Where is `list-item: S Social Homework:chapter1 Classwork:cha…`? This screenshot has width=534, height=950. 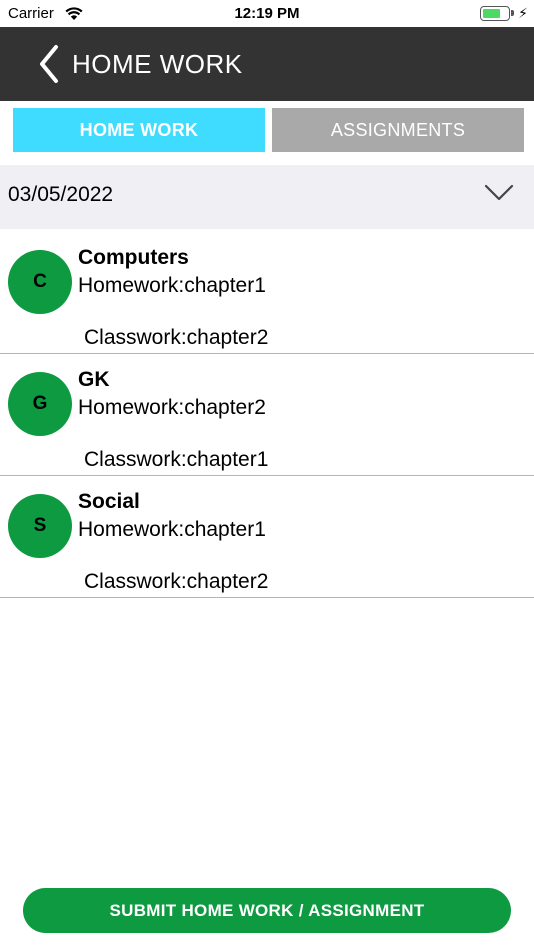 list-item: S Social Homework:chapter1 Classwork:cha… is located at coordinates (267, 537).